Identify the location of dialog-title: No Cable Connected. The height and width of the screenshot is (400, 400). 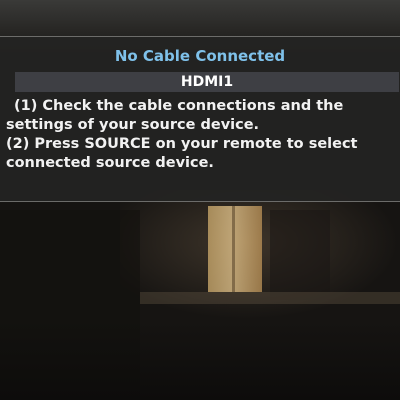
(200, 56).